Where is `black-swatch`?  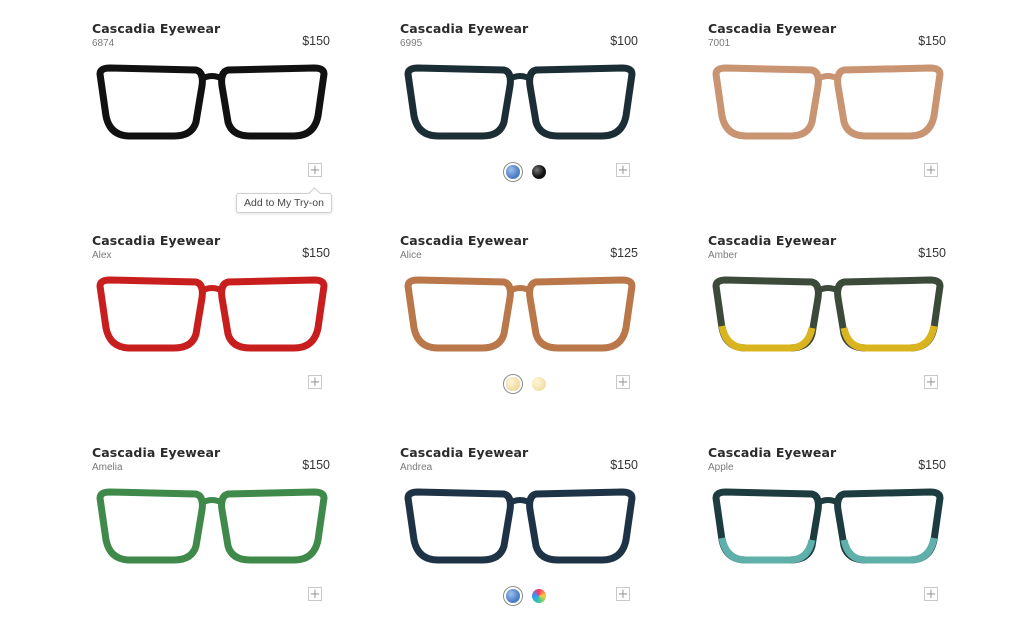
black-swatch is located at coordinates (539, 172).